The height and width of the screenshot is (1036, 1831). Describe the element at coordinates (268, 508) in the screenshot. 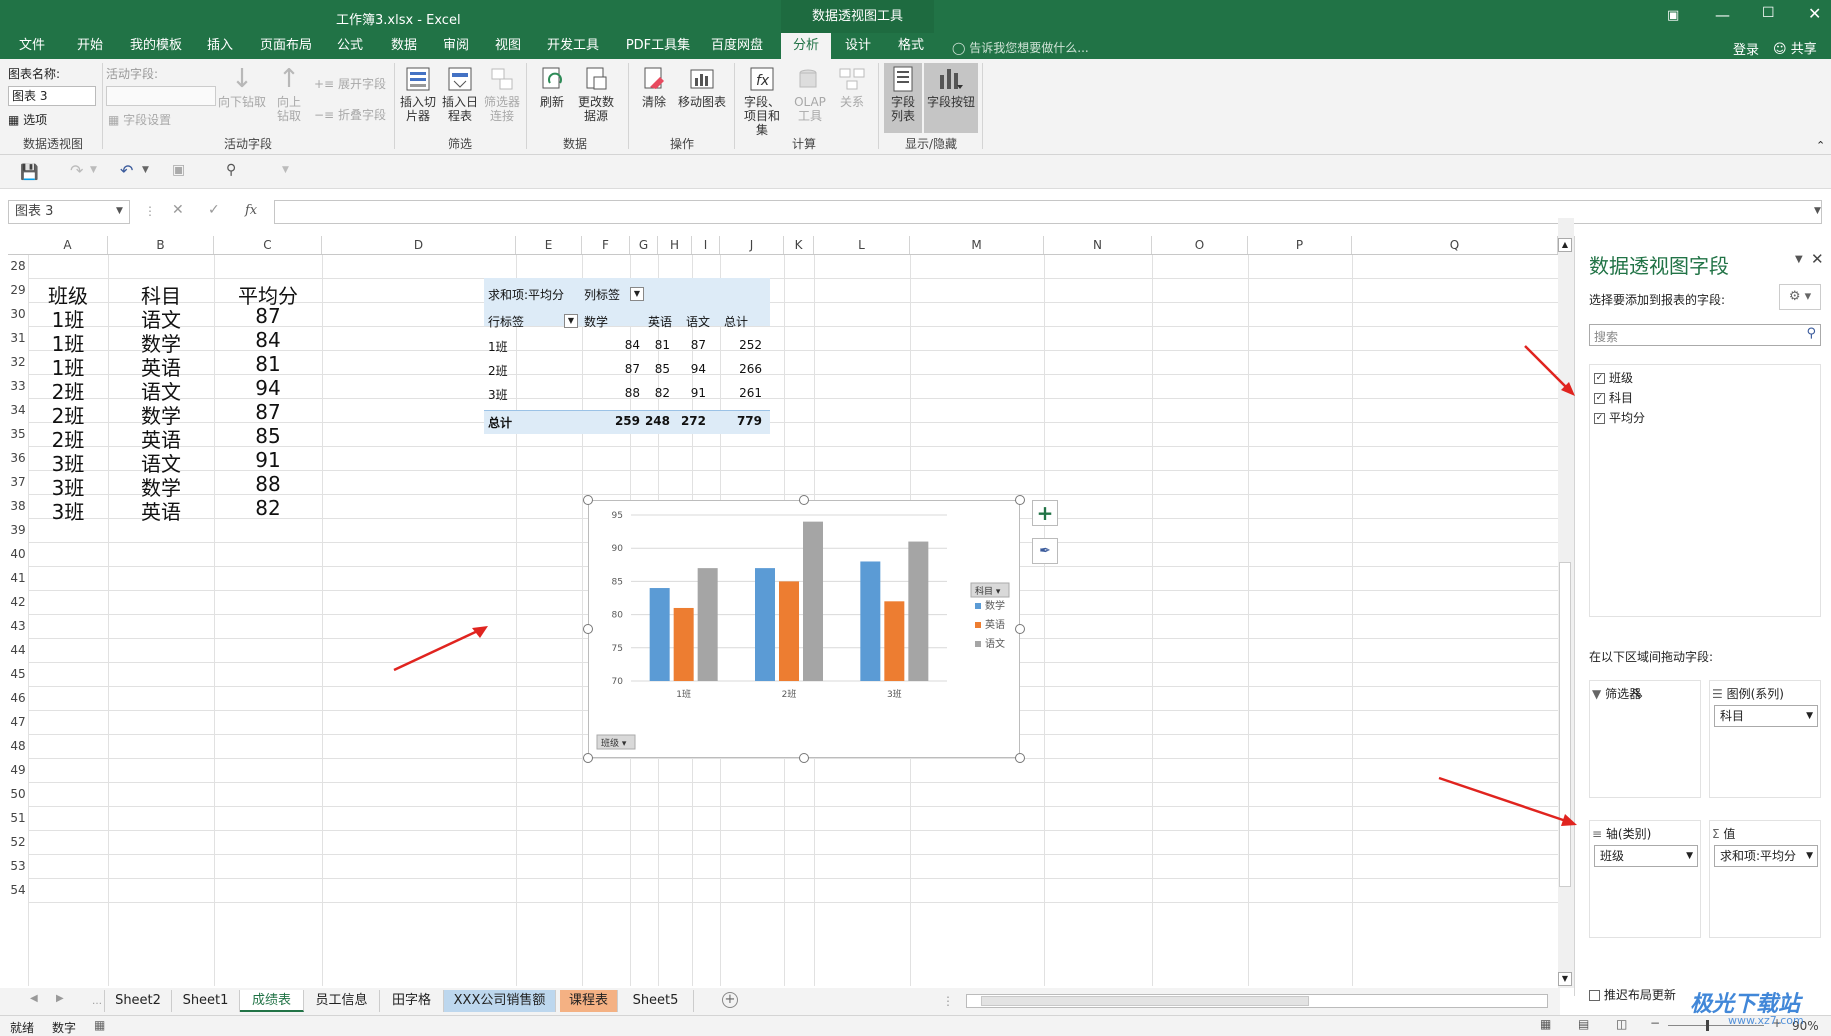

I see `table-cell: 82` at that location.